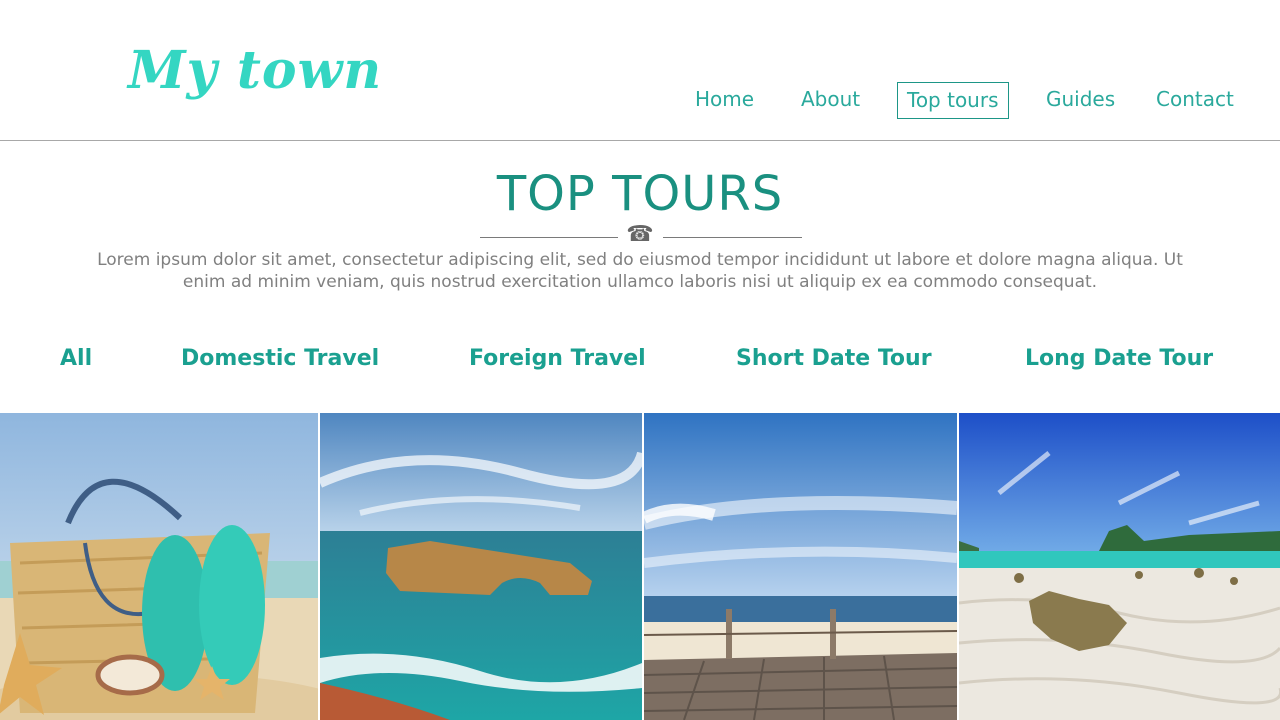 The image size is (1280, 720). I want to click on nav-home: Home, so click(724, 100).